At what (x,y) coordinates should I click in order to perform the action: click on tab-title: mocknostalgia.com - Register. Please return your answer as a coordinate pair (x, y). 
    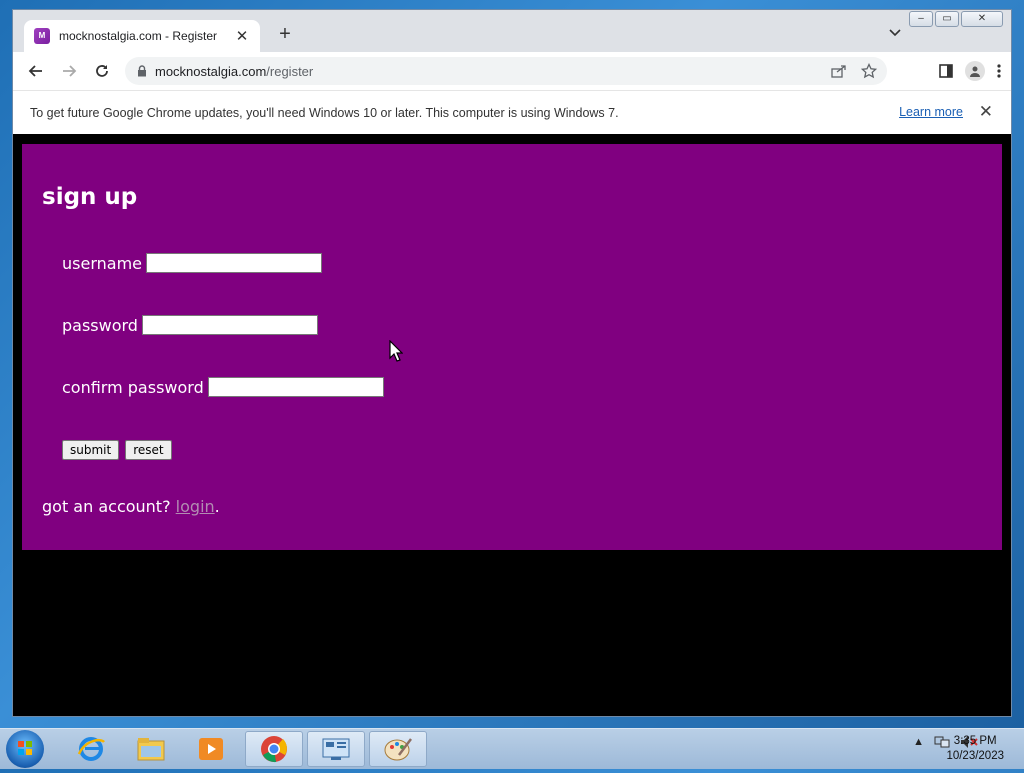
    Looking at the image, I should click on (138, 36).